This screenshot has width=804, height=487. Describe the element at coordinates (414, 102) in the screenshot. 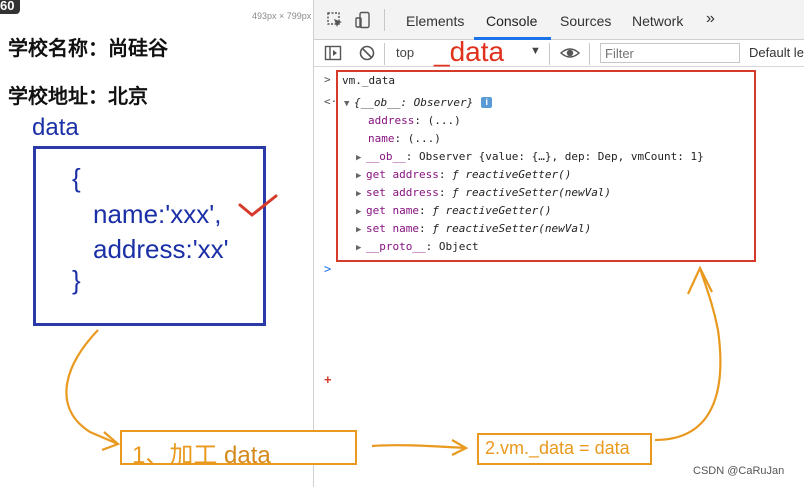

I see `object-summary: {__ob__: Observer}` at that location.